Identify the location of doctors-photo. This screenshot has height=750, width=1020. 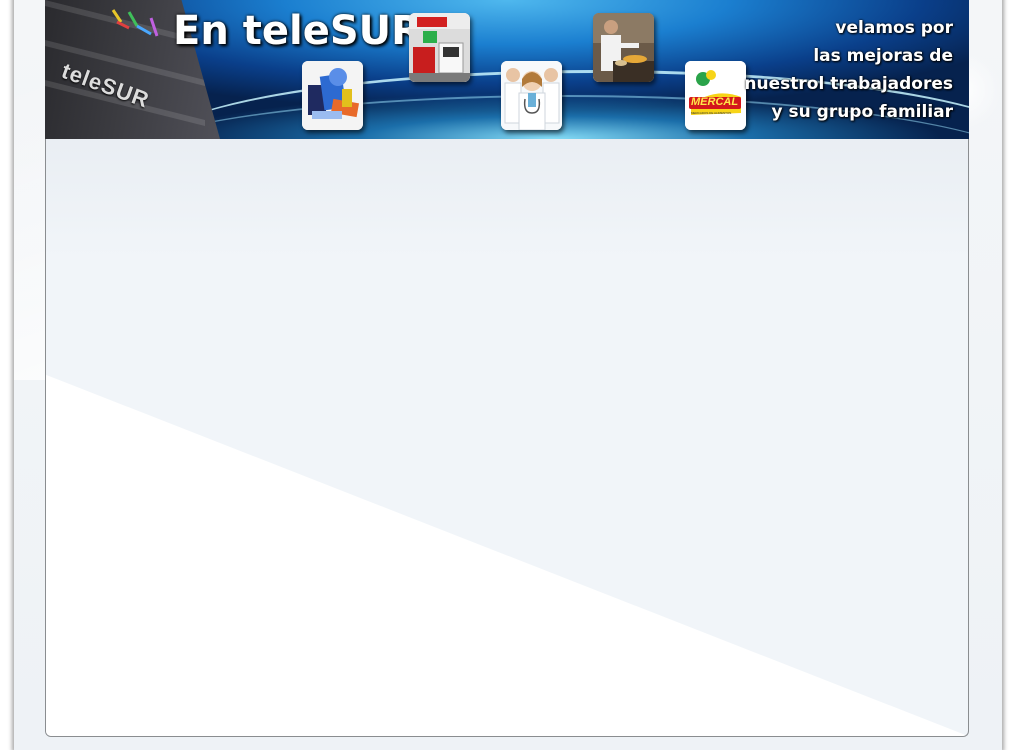
(531, 95).